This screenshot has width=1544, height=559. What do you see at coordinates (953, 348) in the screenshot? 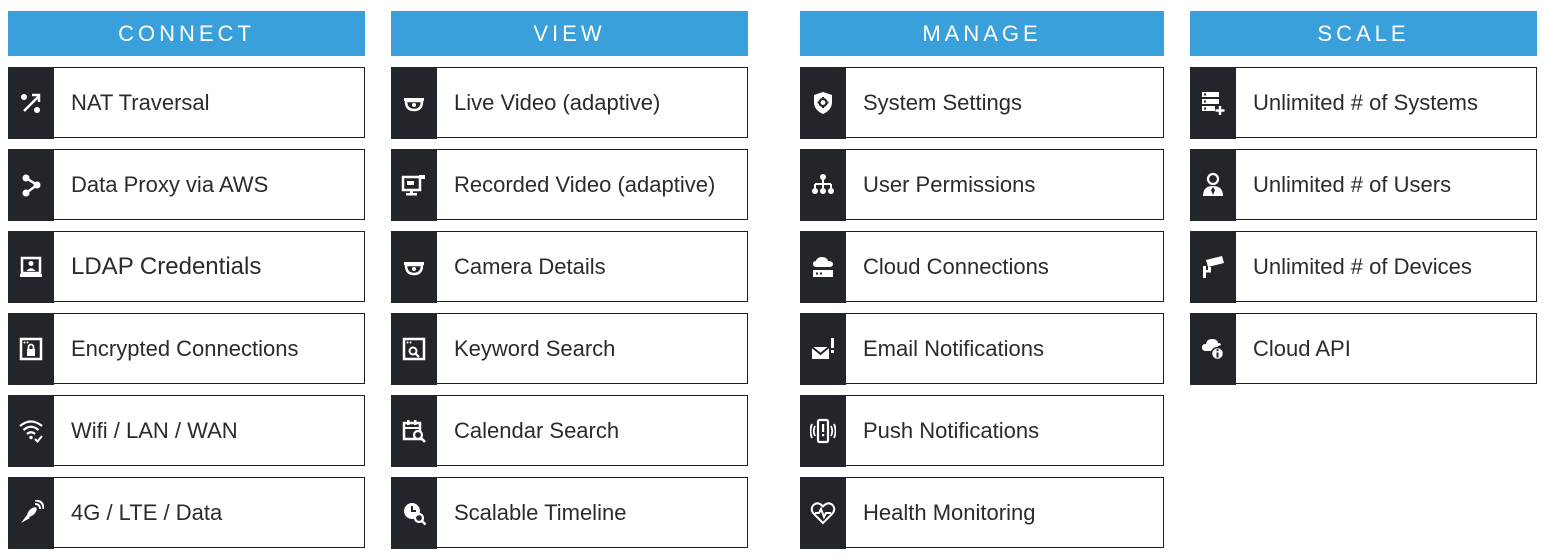
I see `feature-label: Email Notifications` at bounding box center [953, 348].